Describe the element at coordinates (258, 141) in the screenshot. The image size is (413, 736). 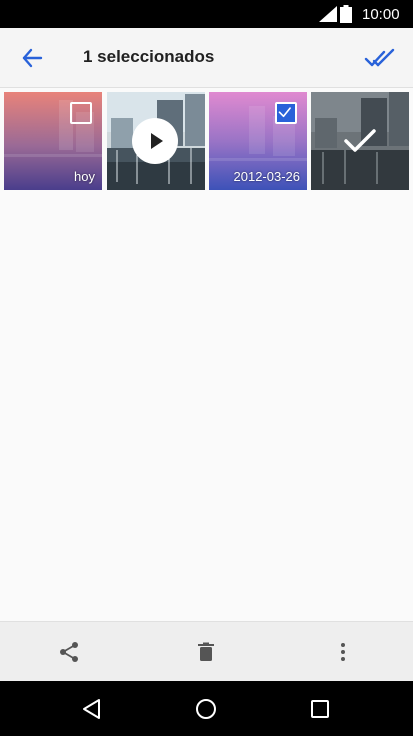
I see `grid-item: 2012-03-26` at that location.